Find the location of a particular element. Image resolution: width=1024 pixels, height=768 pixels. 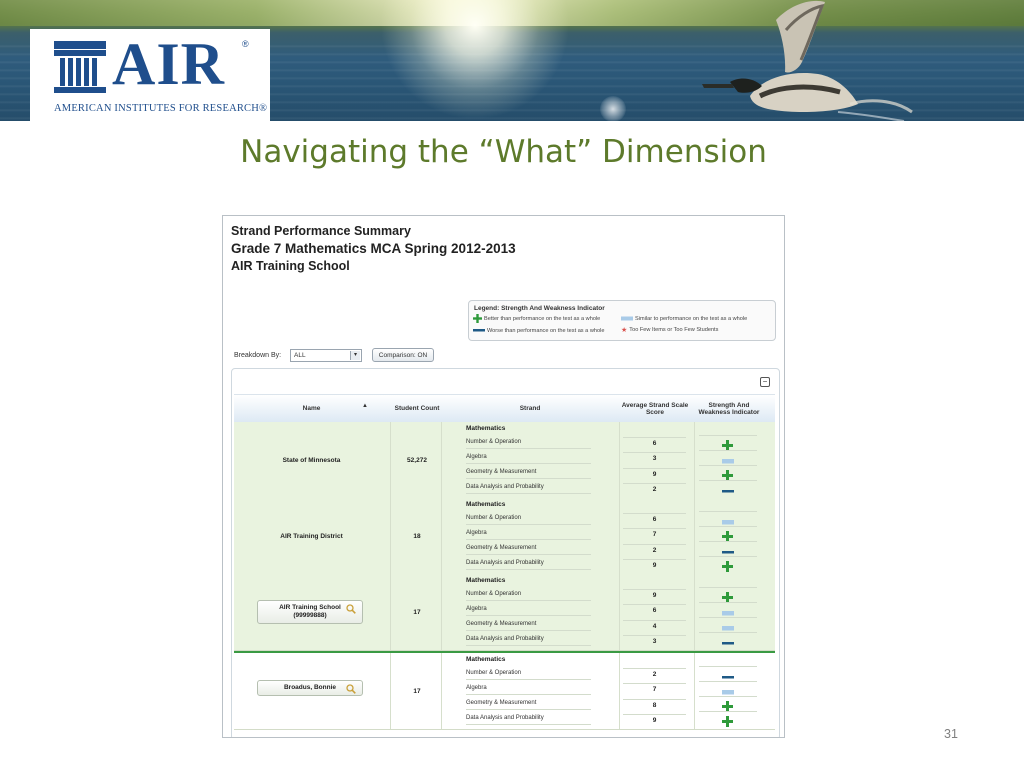

column-header-student-count: Student Count is located at coordinates (417, 408).